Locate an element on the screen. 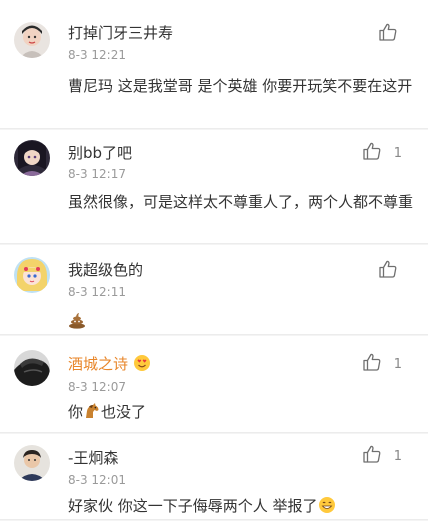 Image resolution: width=428 pixels, height=521 pixels. comment-text is located at coordinates (240, 322).